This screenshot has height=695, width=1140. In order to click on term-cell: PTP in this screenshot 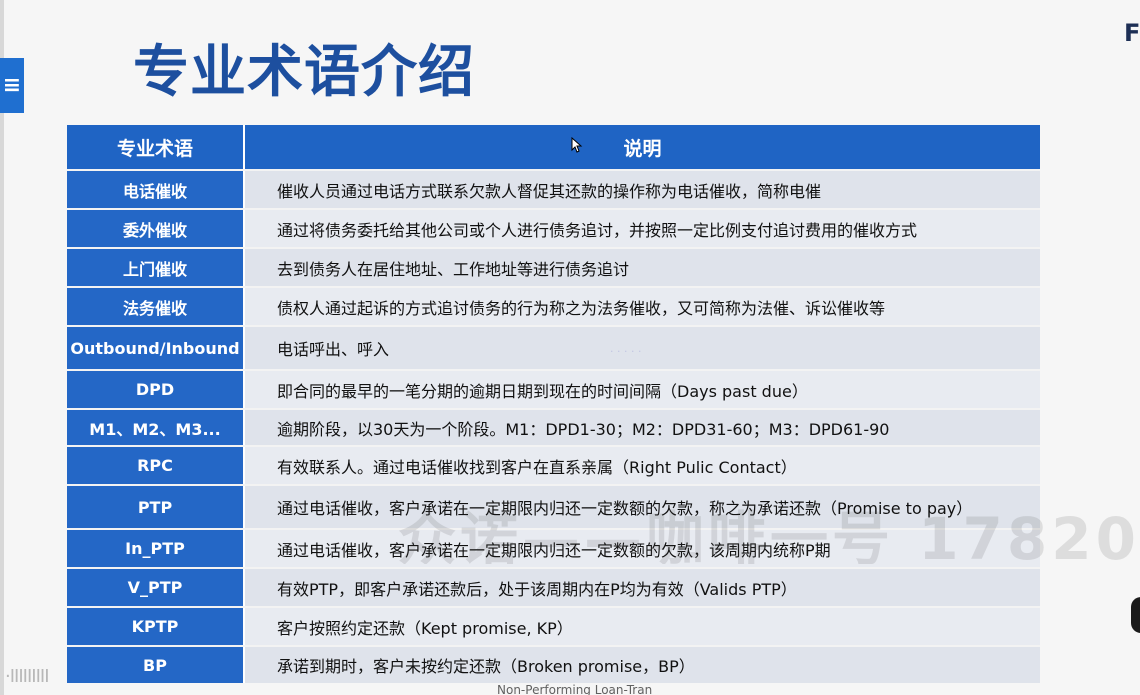, I will do `click(156, 507)`.